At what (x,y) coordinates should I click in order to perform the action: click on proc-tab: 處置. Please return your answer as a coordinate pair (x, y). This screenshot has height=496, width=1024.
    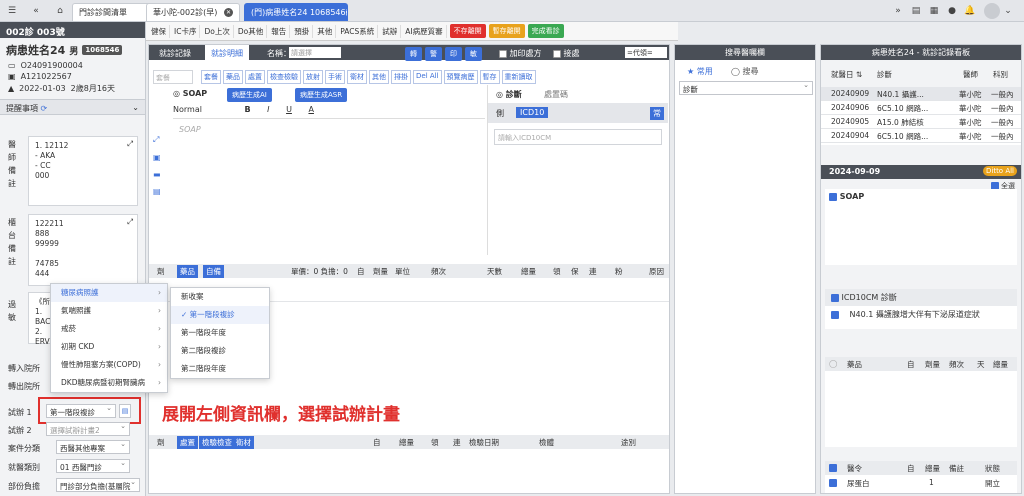
    Looking at the image, I should click on (187, 442).